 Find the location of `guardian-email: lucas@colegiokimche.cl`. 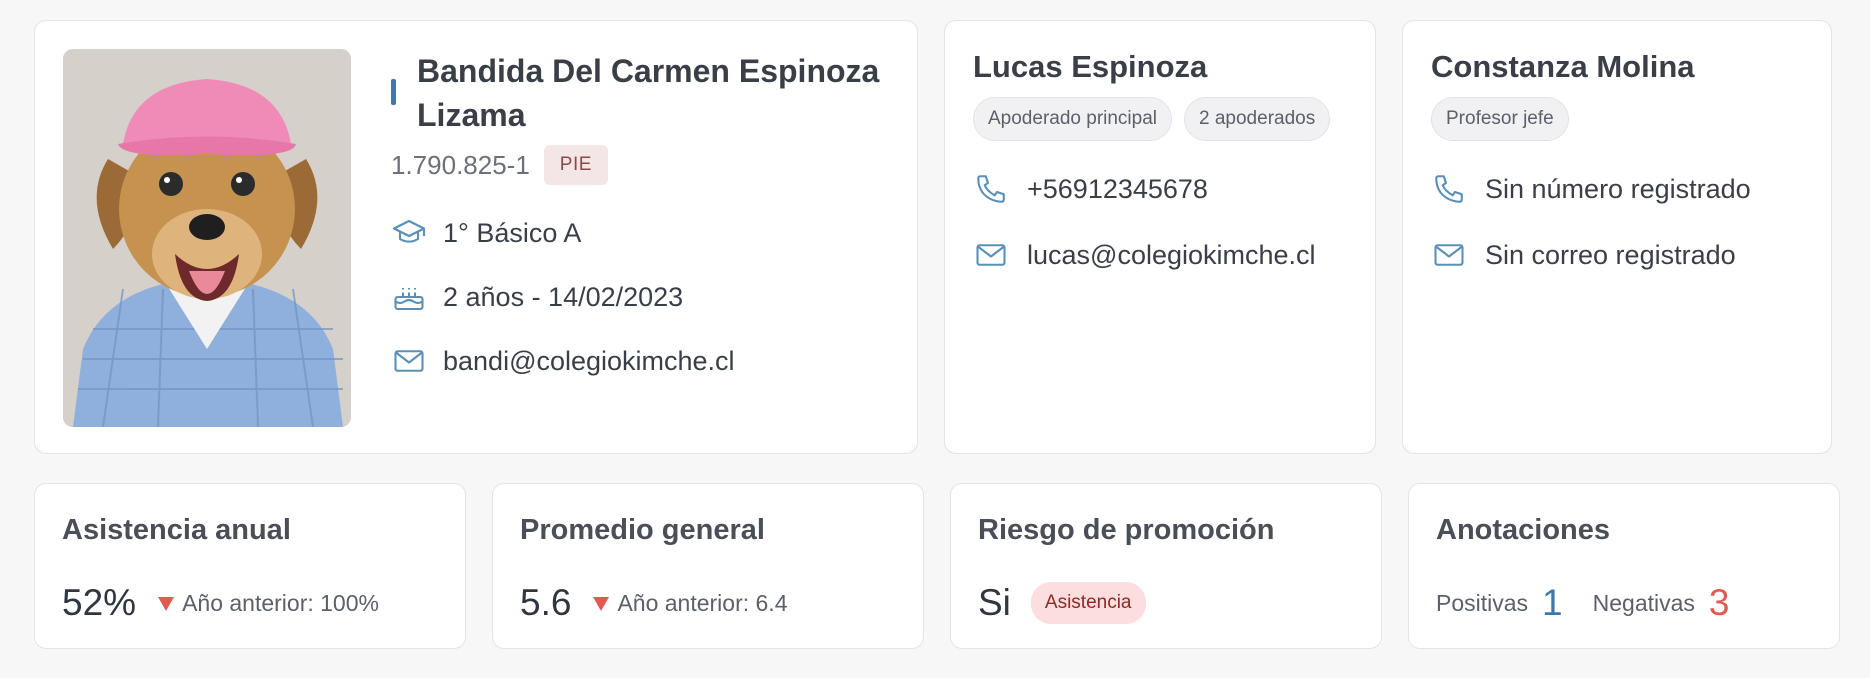

guardian-email: lucas@colegiokimche.cl is located at coordinates (1171, 255).